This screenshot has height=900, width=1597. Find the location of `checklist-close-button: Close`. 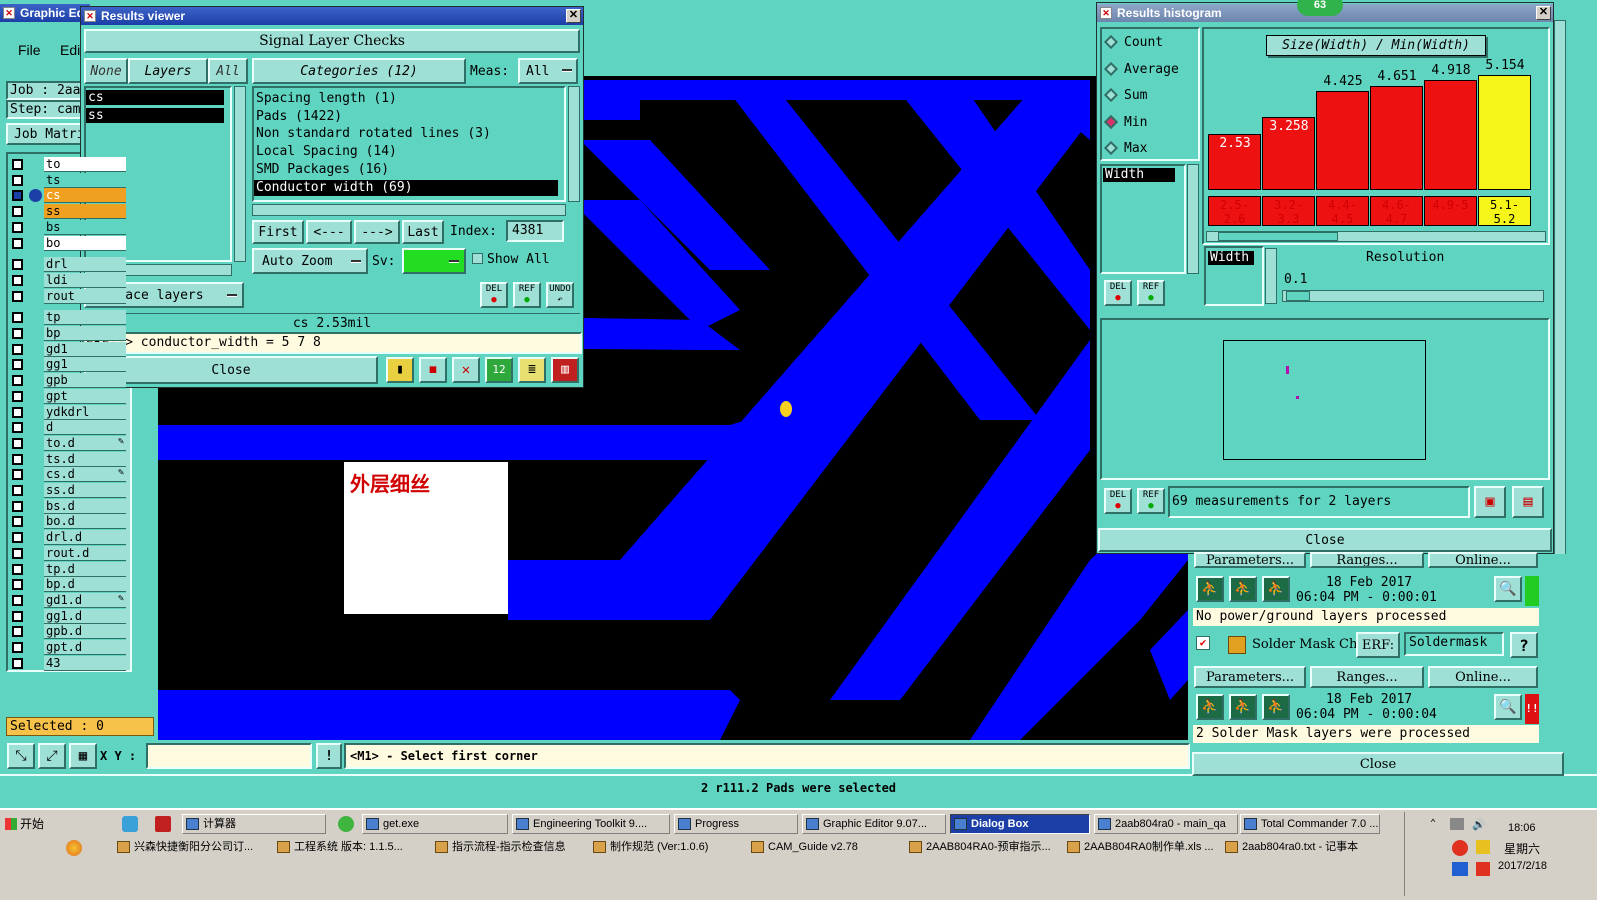

checklist-close-button: Close is located at coordinates (1378, 764).